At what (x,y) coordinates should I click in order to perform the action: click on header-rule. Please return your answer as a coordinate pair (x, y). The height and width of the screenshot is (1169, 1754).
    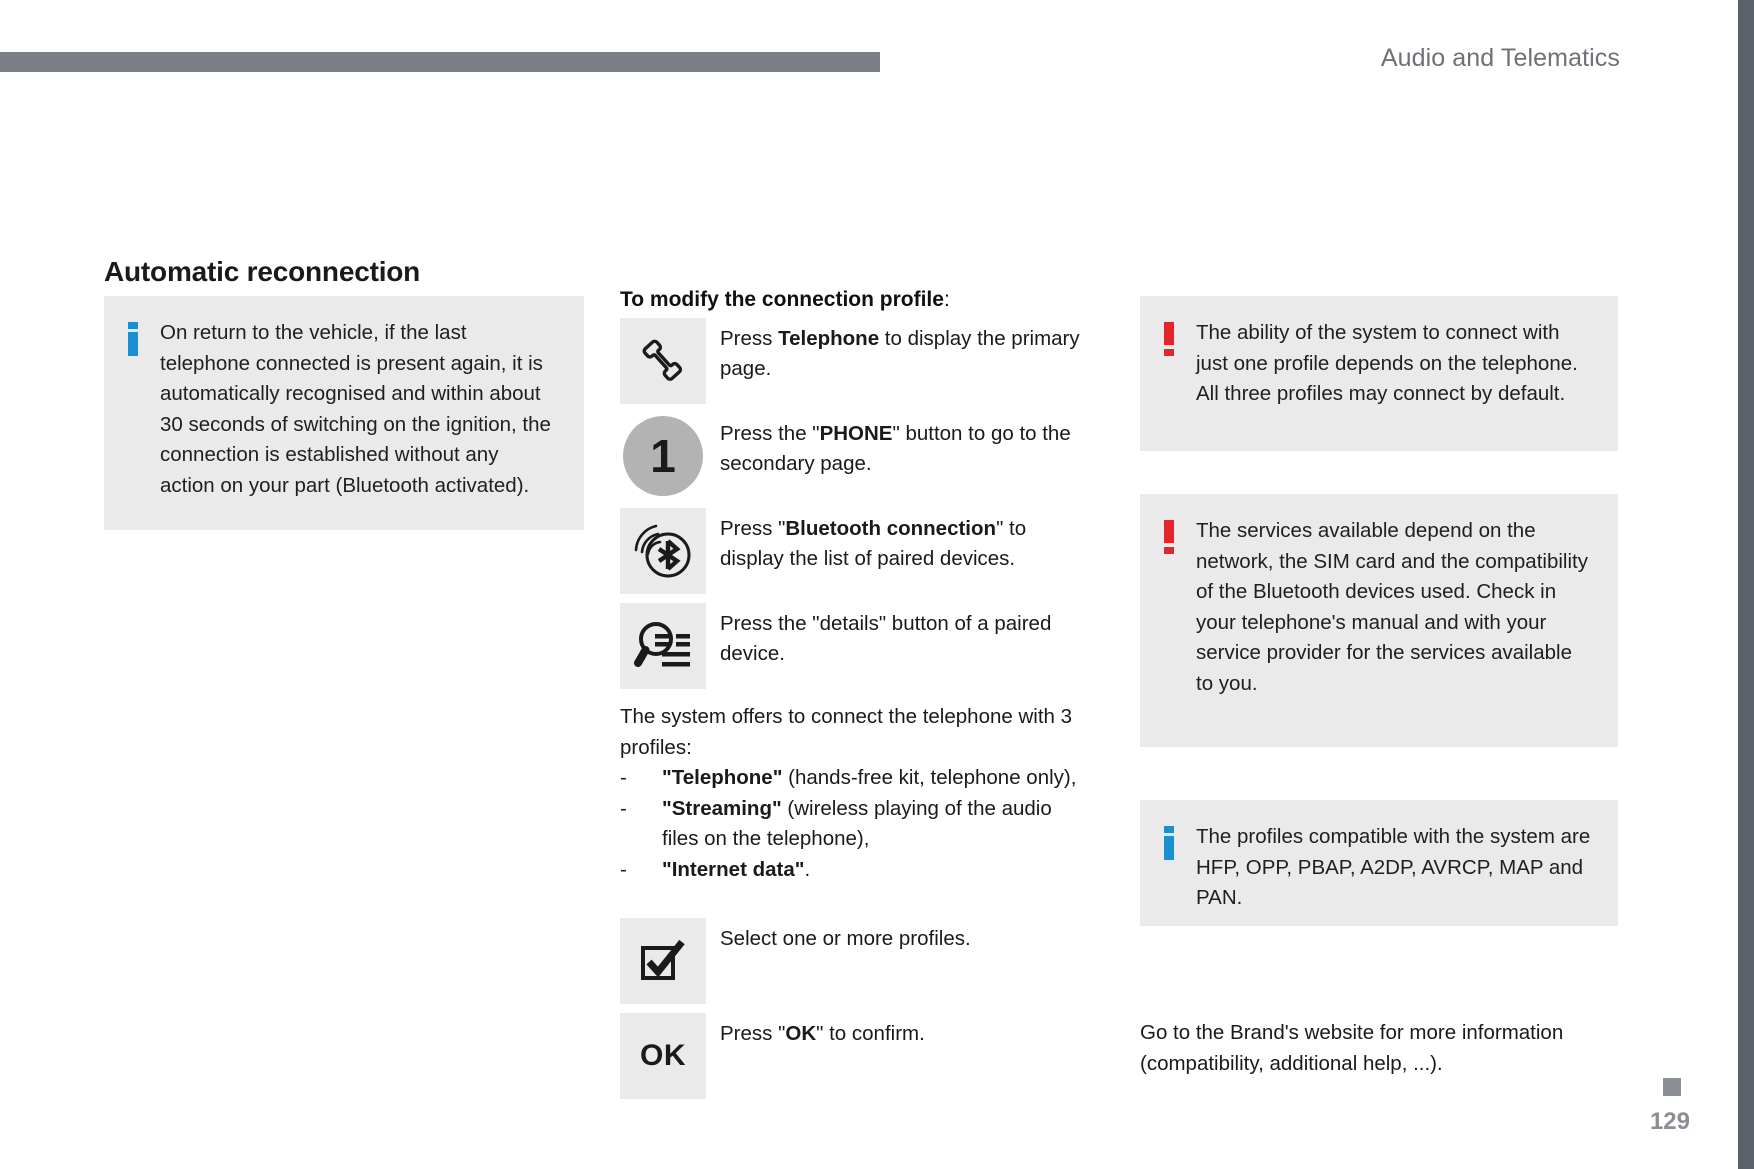
    Looking at the image, I should click on (440, 62).